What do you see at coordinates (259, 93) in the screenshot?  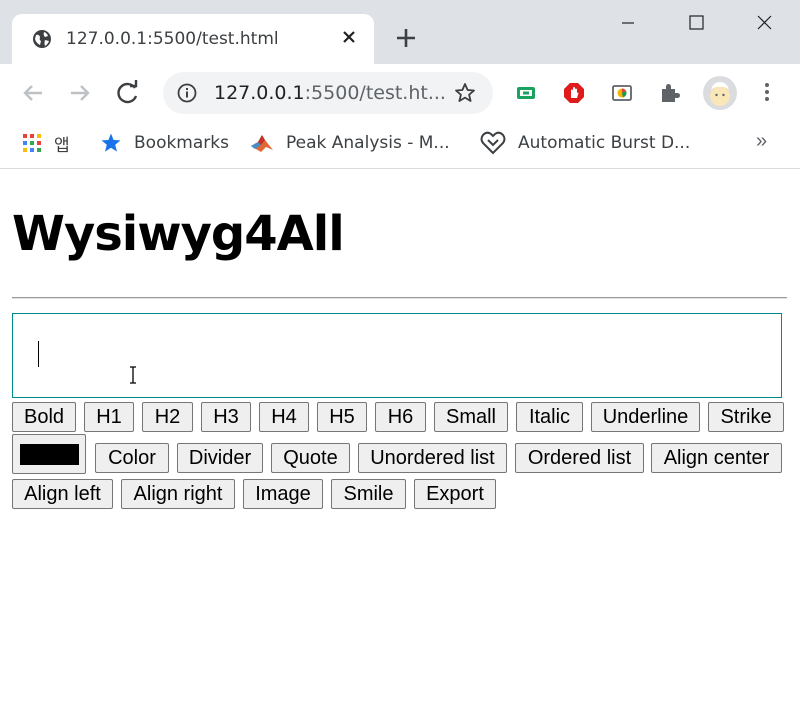 I see `url-host: 127.0.0.1` at bounding box center [259, 93].